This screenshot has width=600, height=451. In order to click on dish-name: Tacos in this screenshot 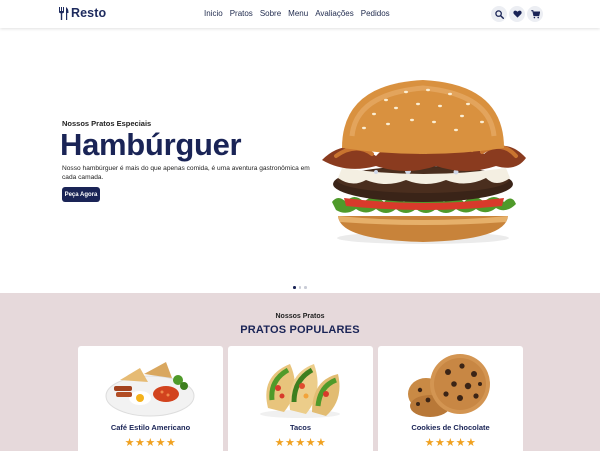, I will do `click(300, 427)`.